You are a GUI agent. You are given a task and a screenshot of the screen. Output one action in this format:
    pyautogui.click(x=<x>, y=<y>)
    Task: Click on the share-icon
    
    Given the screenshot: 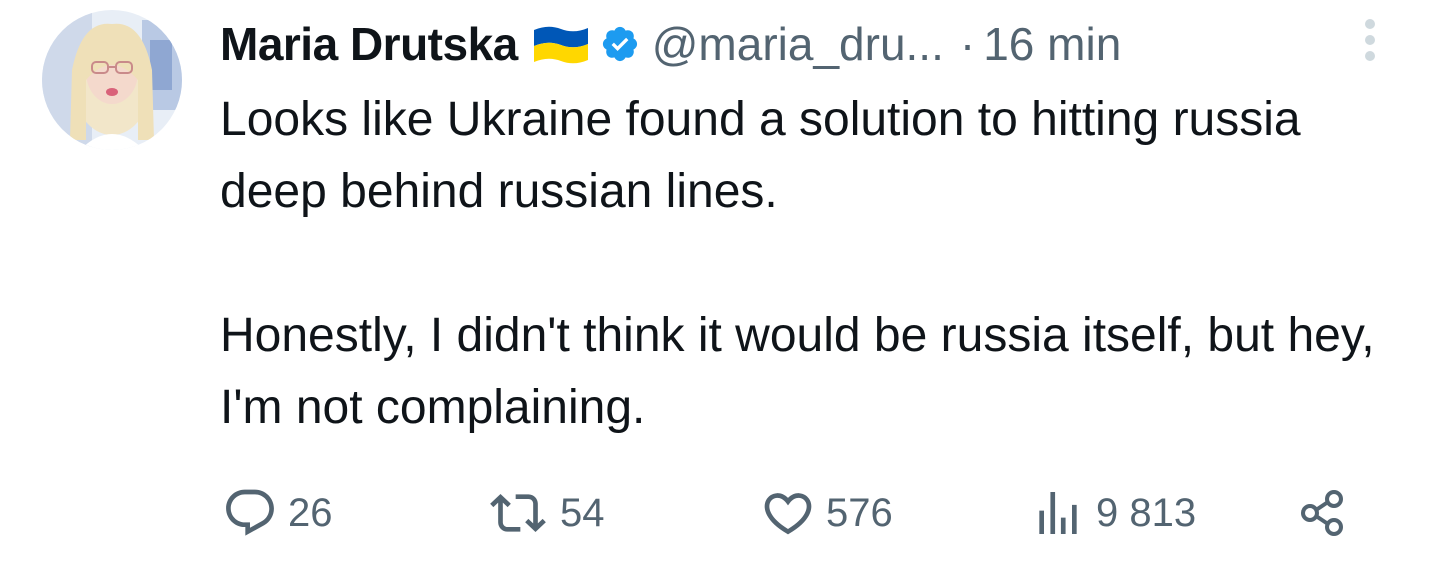 What is the action you would take?
    pyautogui.click(x=1324, y=513)
    